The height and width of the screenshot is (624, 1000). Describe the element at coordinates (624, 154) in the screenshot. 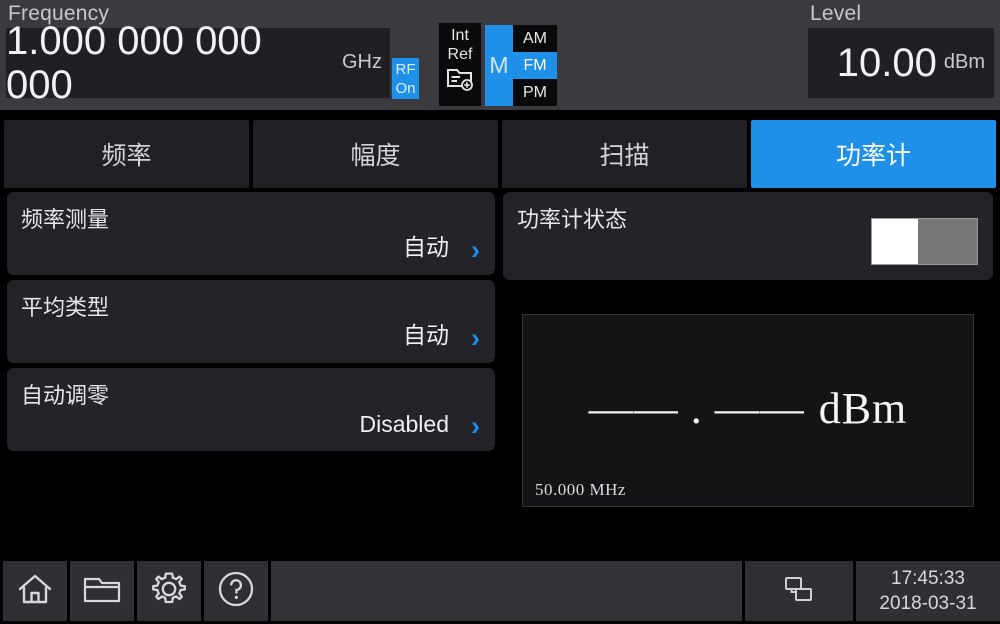

I see `tab-sweep: 扫描` at that location.